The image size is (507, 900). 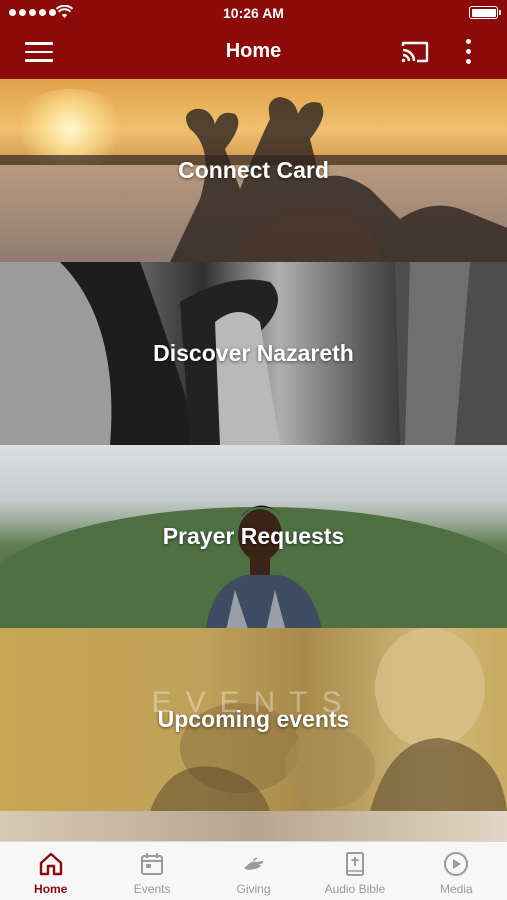 I want to click on page-title: Home, so click(x=253, y=51).